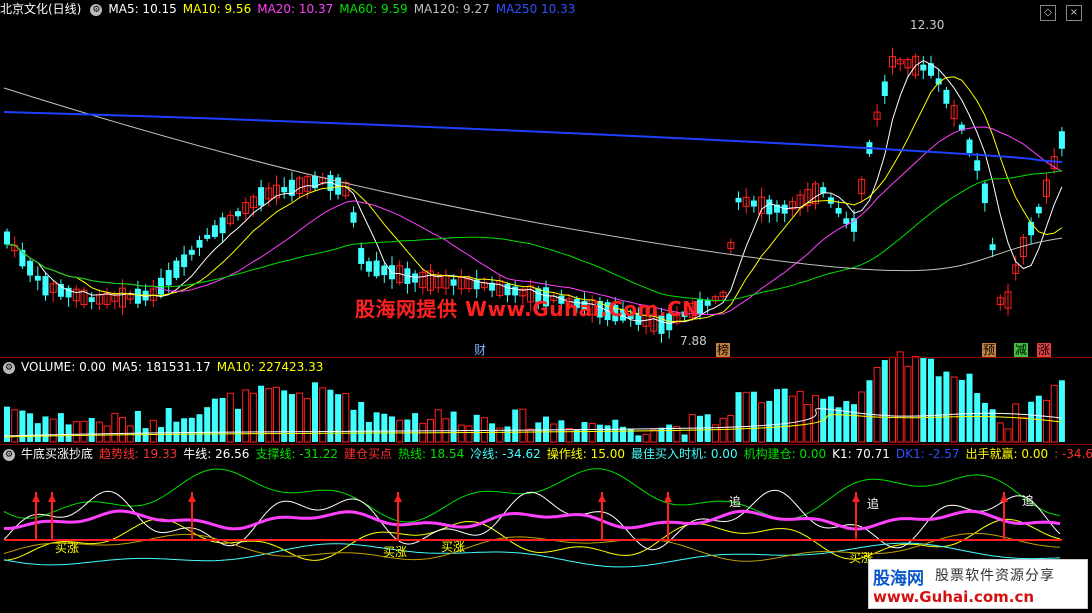 The width and height of the screenshot is (1092, 613). I want to click on event-tag-cai: 财, so click(480, 350).